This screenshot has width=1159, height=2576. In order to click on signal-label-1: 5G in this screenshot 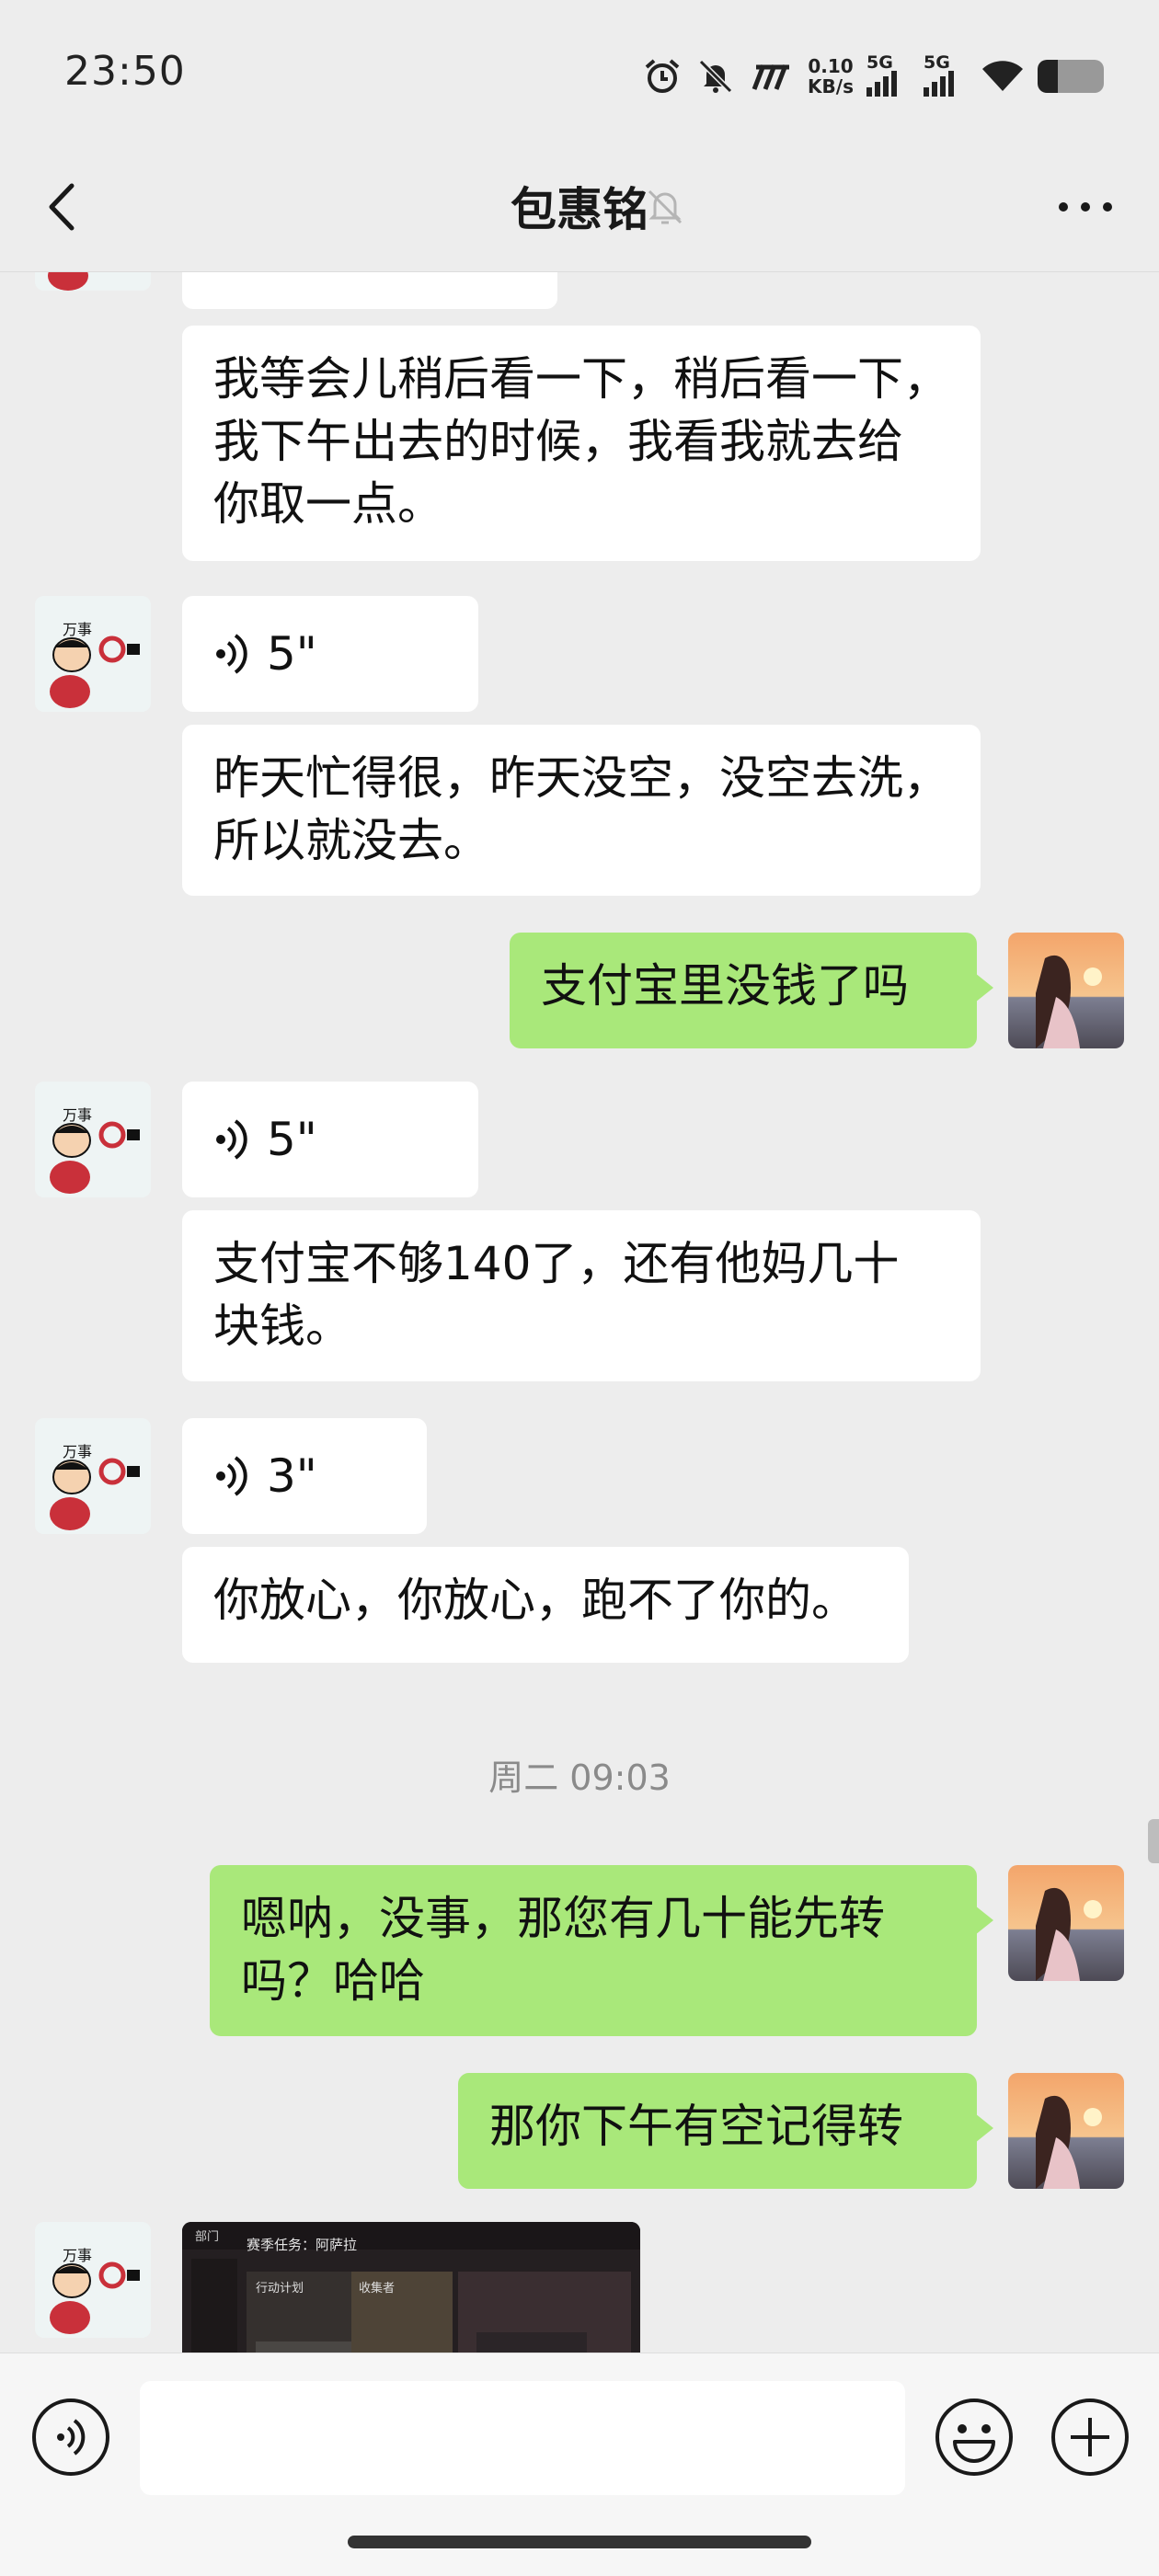, I will do `click(879, 63)`.